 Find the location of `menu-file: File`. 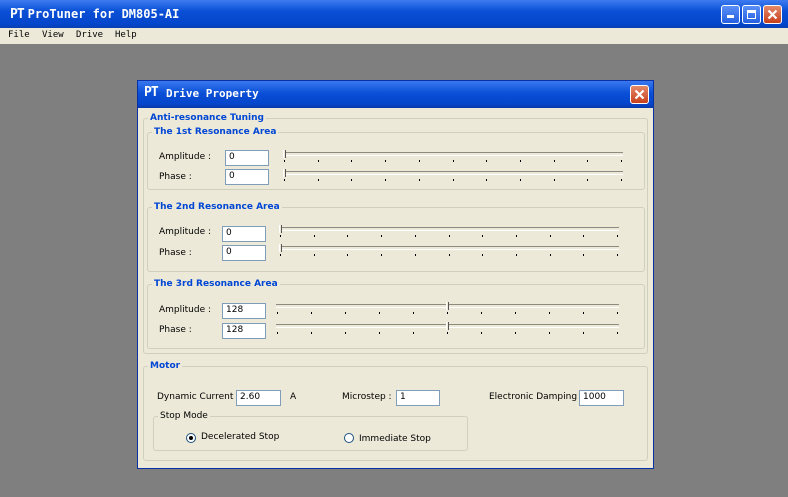

menu-file: File is located at coordinates (19, 35).